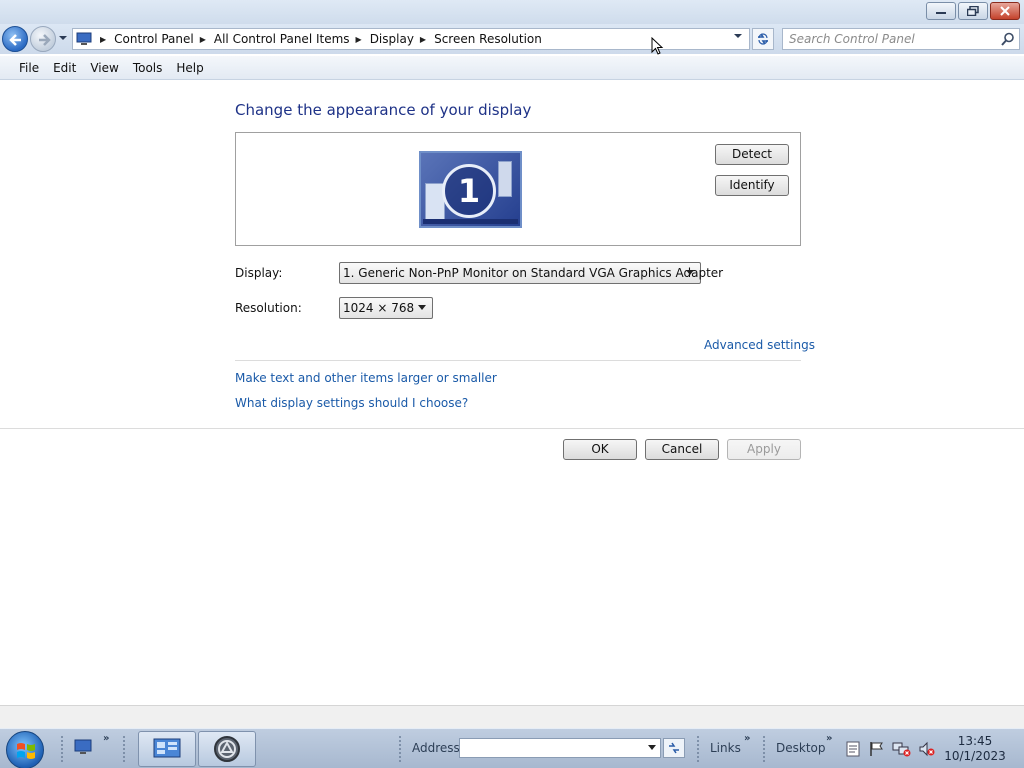 The width and height of the screenshot is (1024, 768). I want to click on breadcrumb-display: Display ▶, so click(402, 39).